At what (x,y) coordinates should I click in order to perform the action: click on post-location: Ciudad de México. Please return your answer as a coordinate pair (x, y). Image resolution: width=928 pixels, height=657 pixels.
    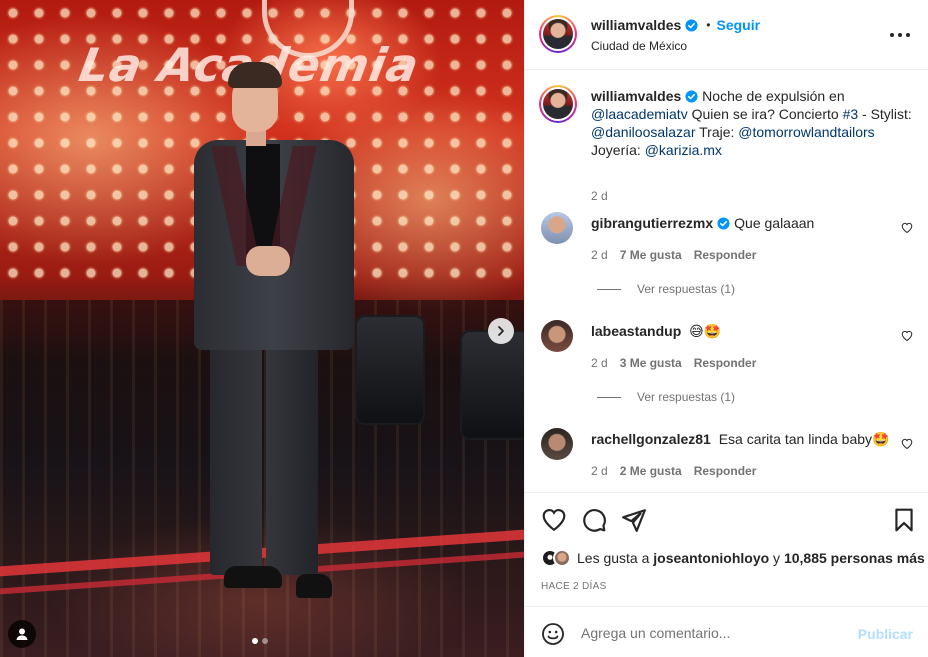
    Looking at the image, I should click on (639, 46).